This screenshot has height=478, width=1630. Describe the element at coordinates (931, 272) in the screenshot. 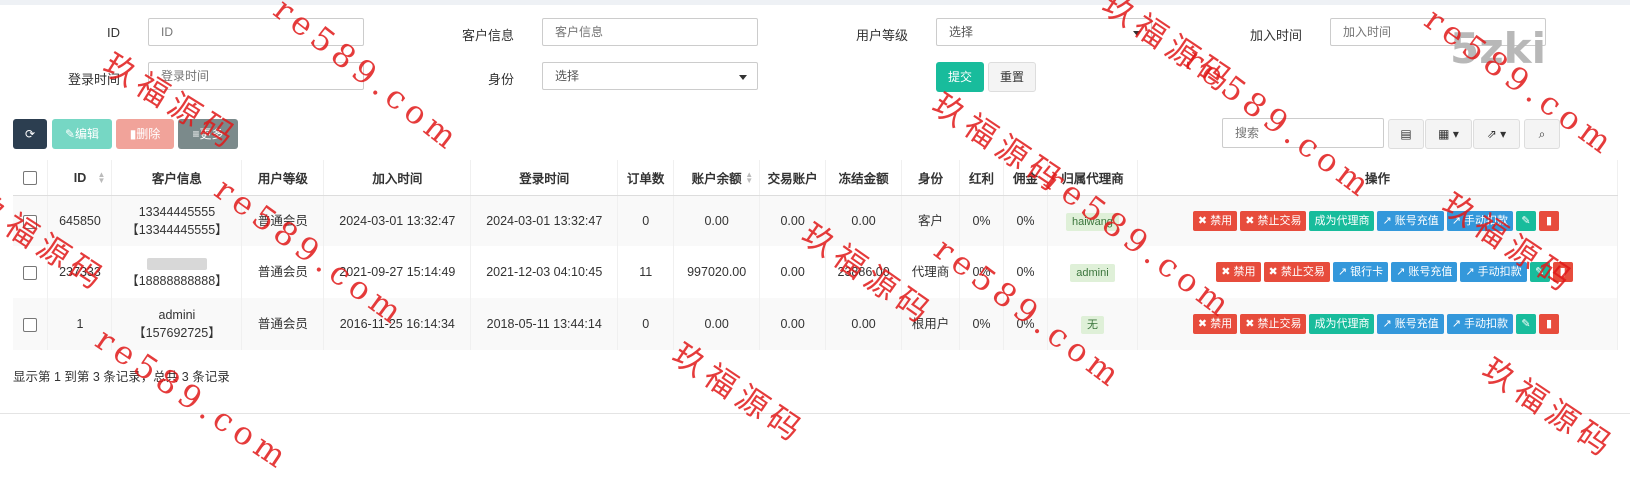

I see `cell-role: 代理商` at that location.